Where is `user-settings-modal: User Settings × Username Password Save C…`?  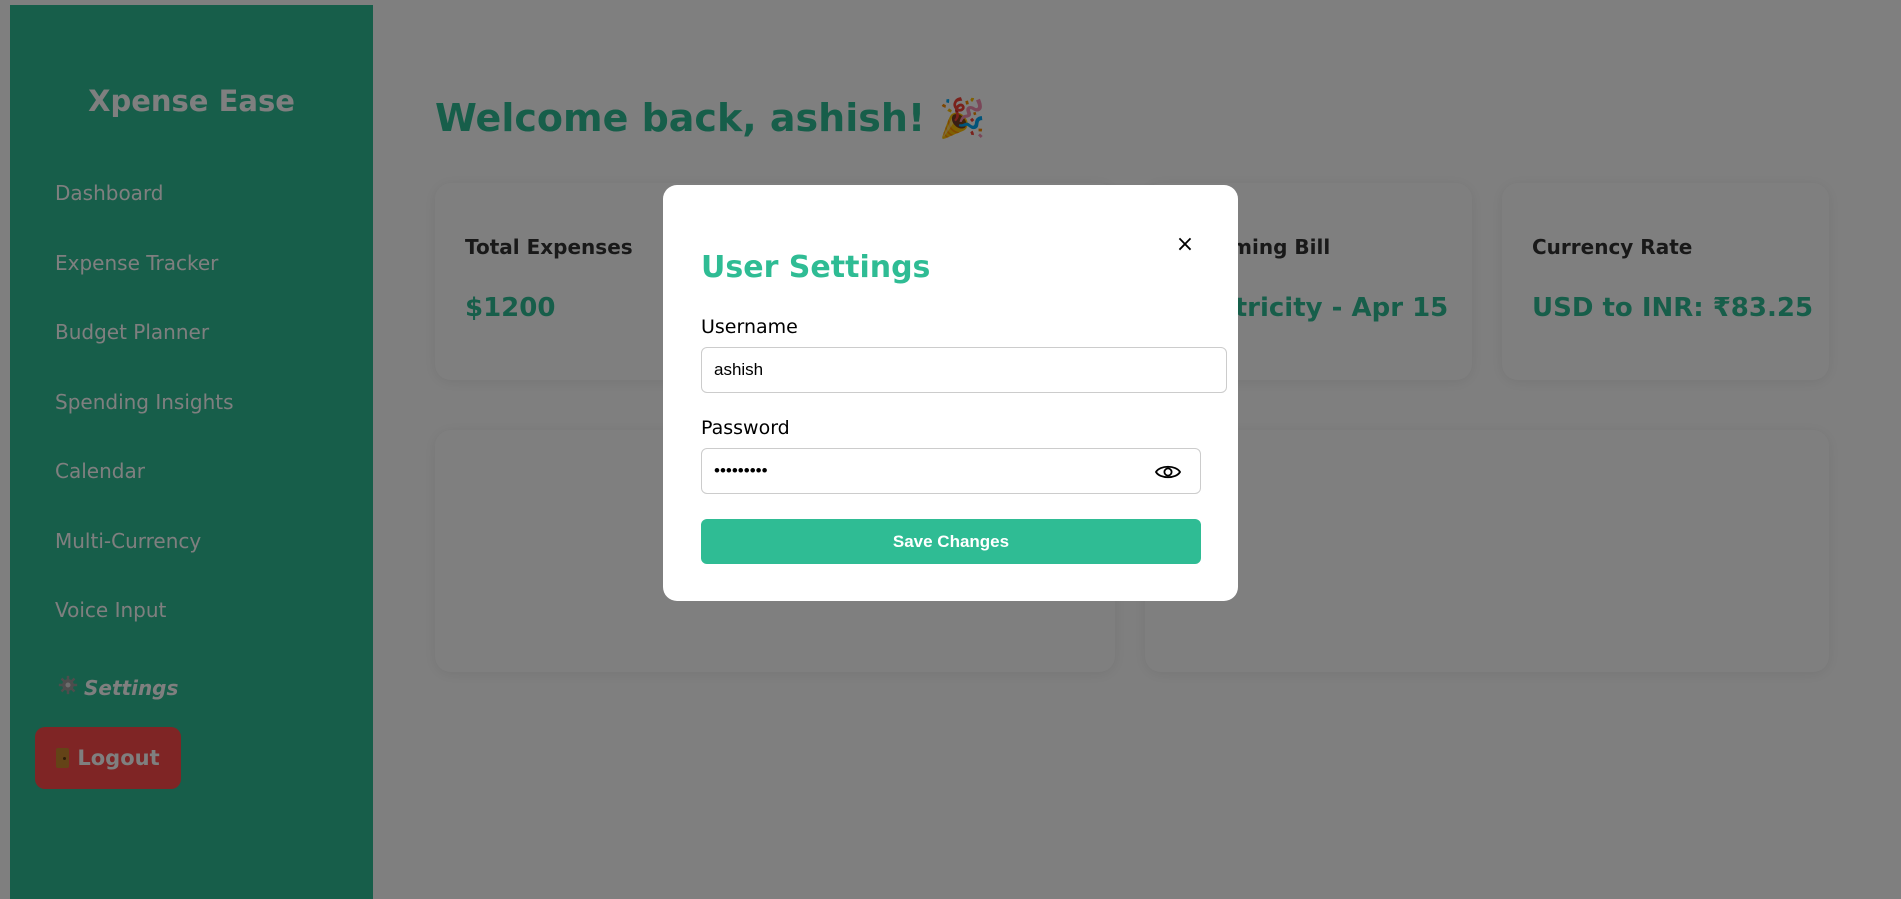
user-settings-modal: User Settings × Username Password Save C… is located at coordinates (950, 393).